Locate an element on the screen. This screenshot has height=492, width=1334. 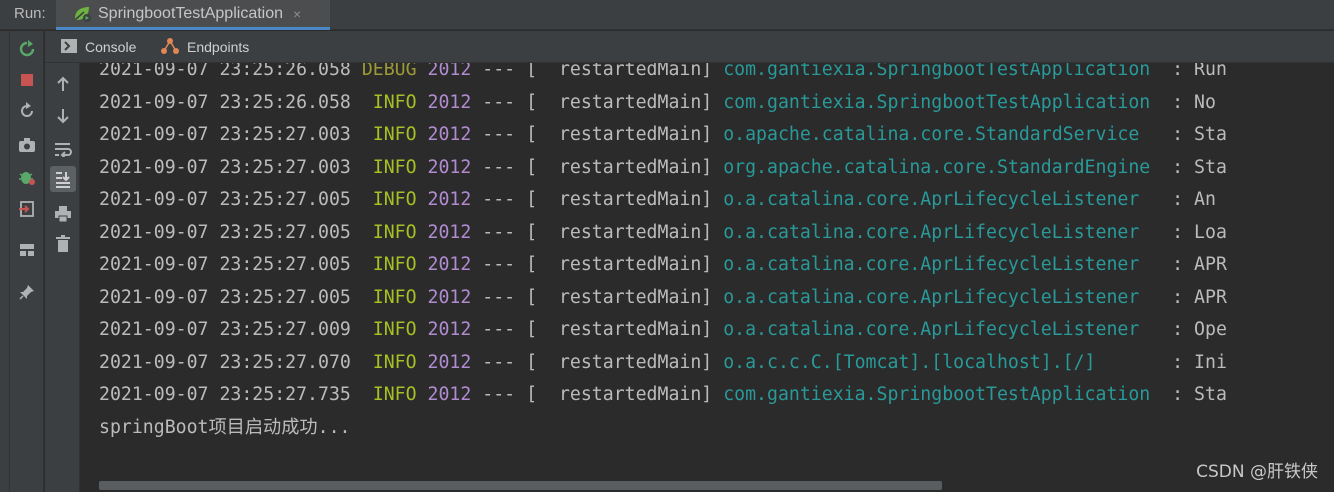
run-actions-toolbar is located at coordinates (27, 261).